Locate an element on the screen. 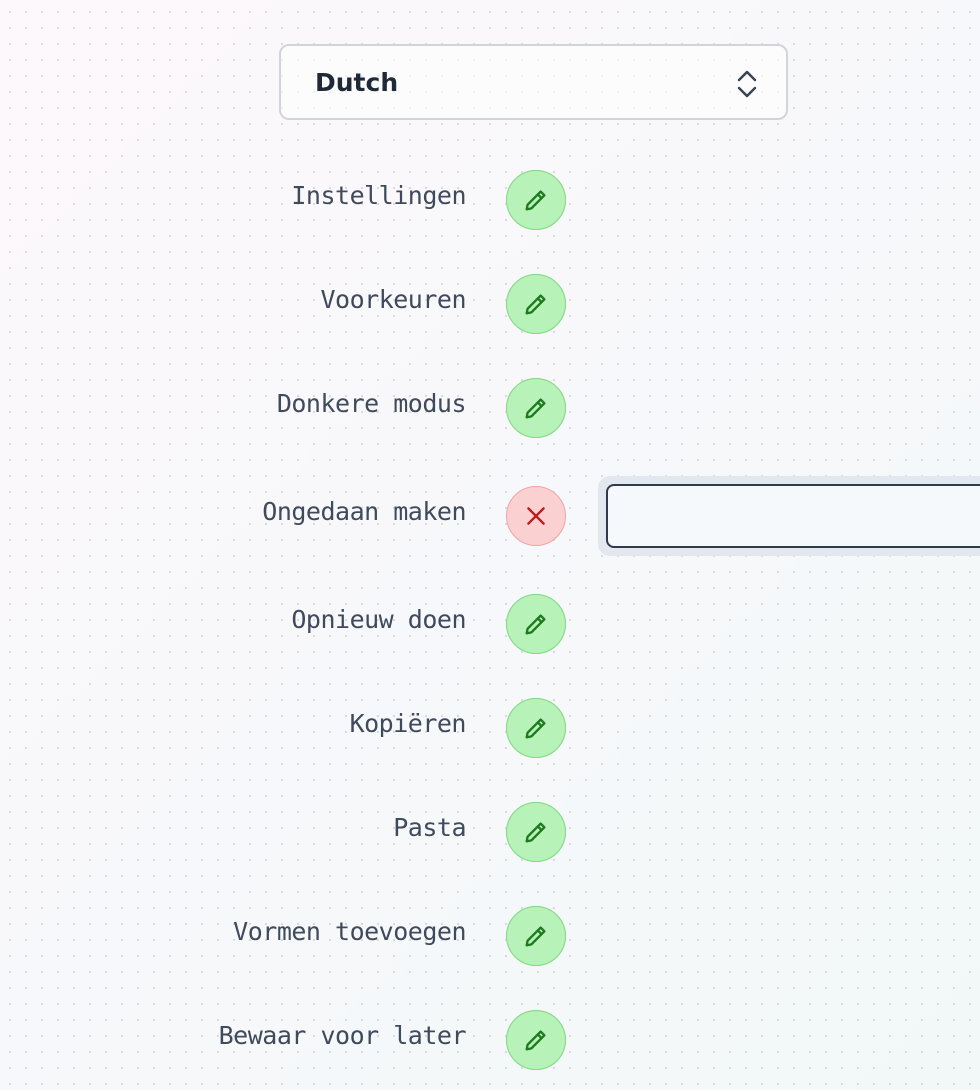 The width and height of the screenshot is (980, 1090). setting-row-vormen-toevoegen: Vormen toevoegen is located at coordinates (490, 936).